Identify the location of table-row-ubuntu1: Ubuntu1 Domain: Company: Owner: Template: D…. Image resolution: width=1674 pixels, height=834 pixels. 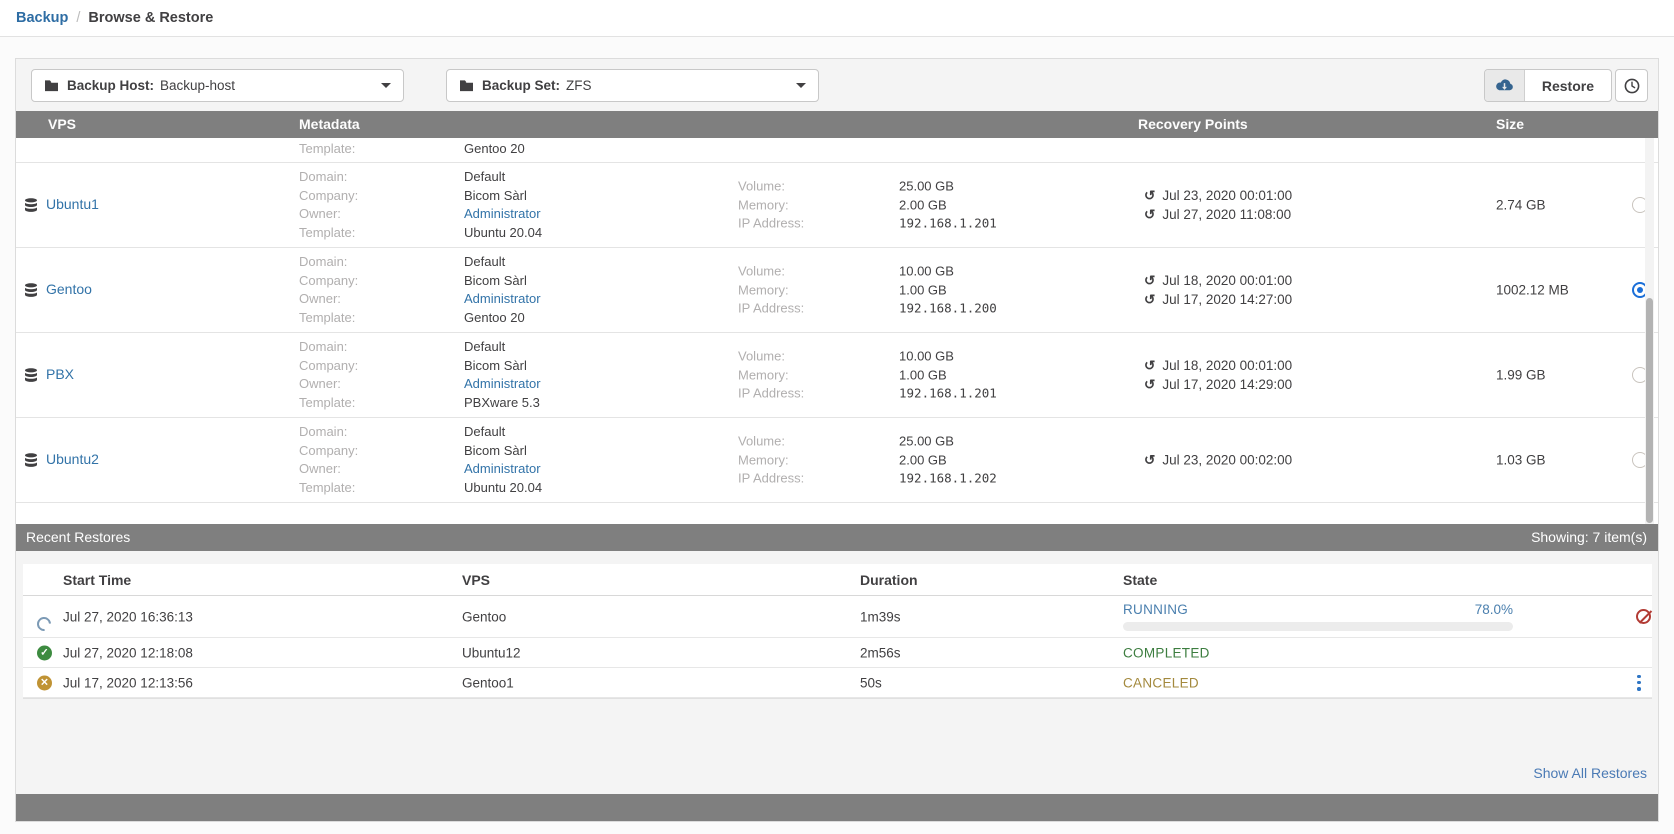
(837, 205).